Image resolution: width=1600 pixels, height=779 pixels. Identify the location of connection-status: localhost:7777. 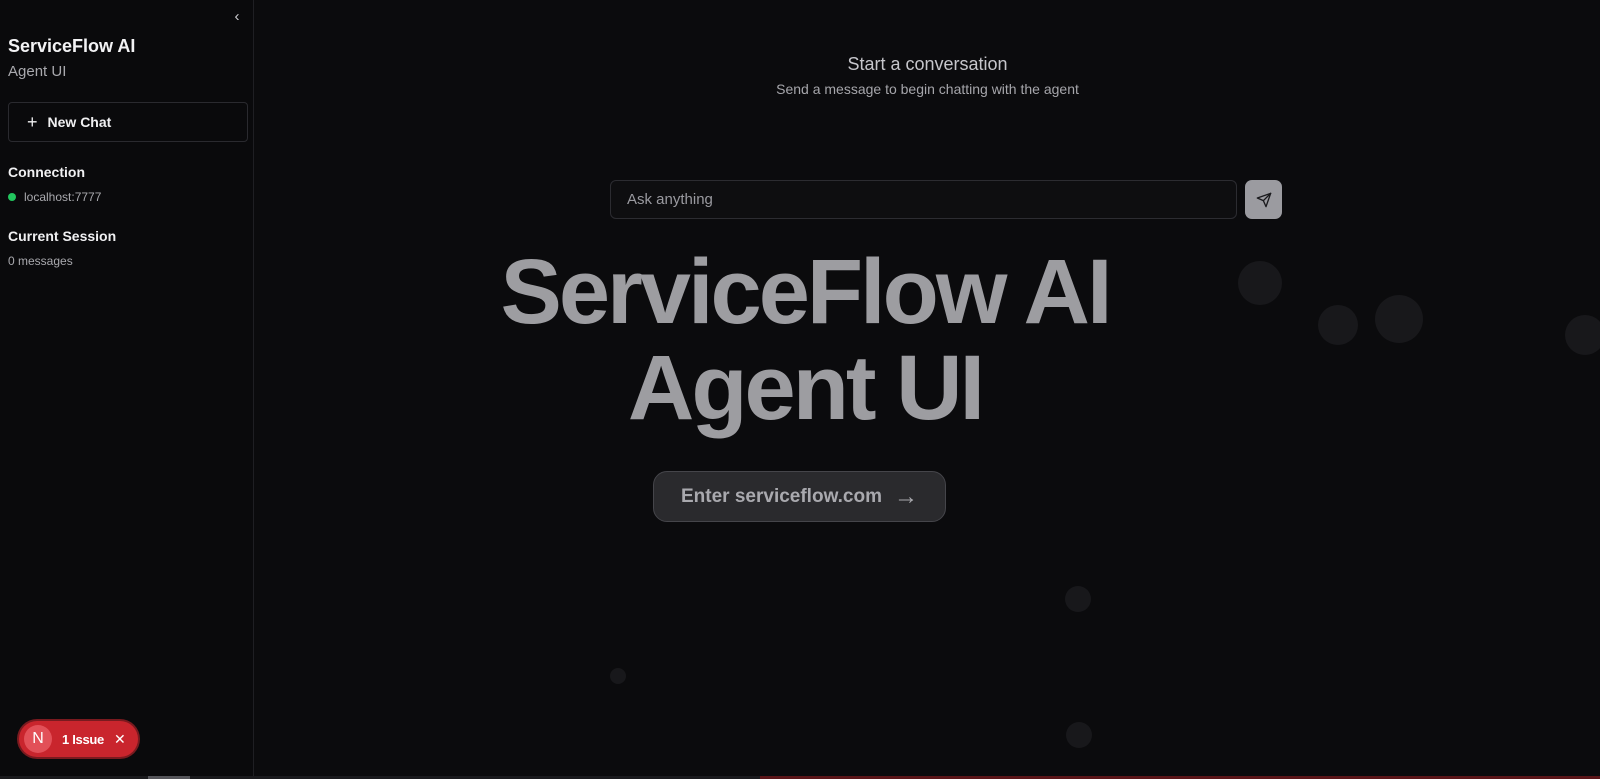
(54, 197).